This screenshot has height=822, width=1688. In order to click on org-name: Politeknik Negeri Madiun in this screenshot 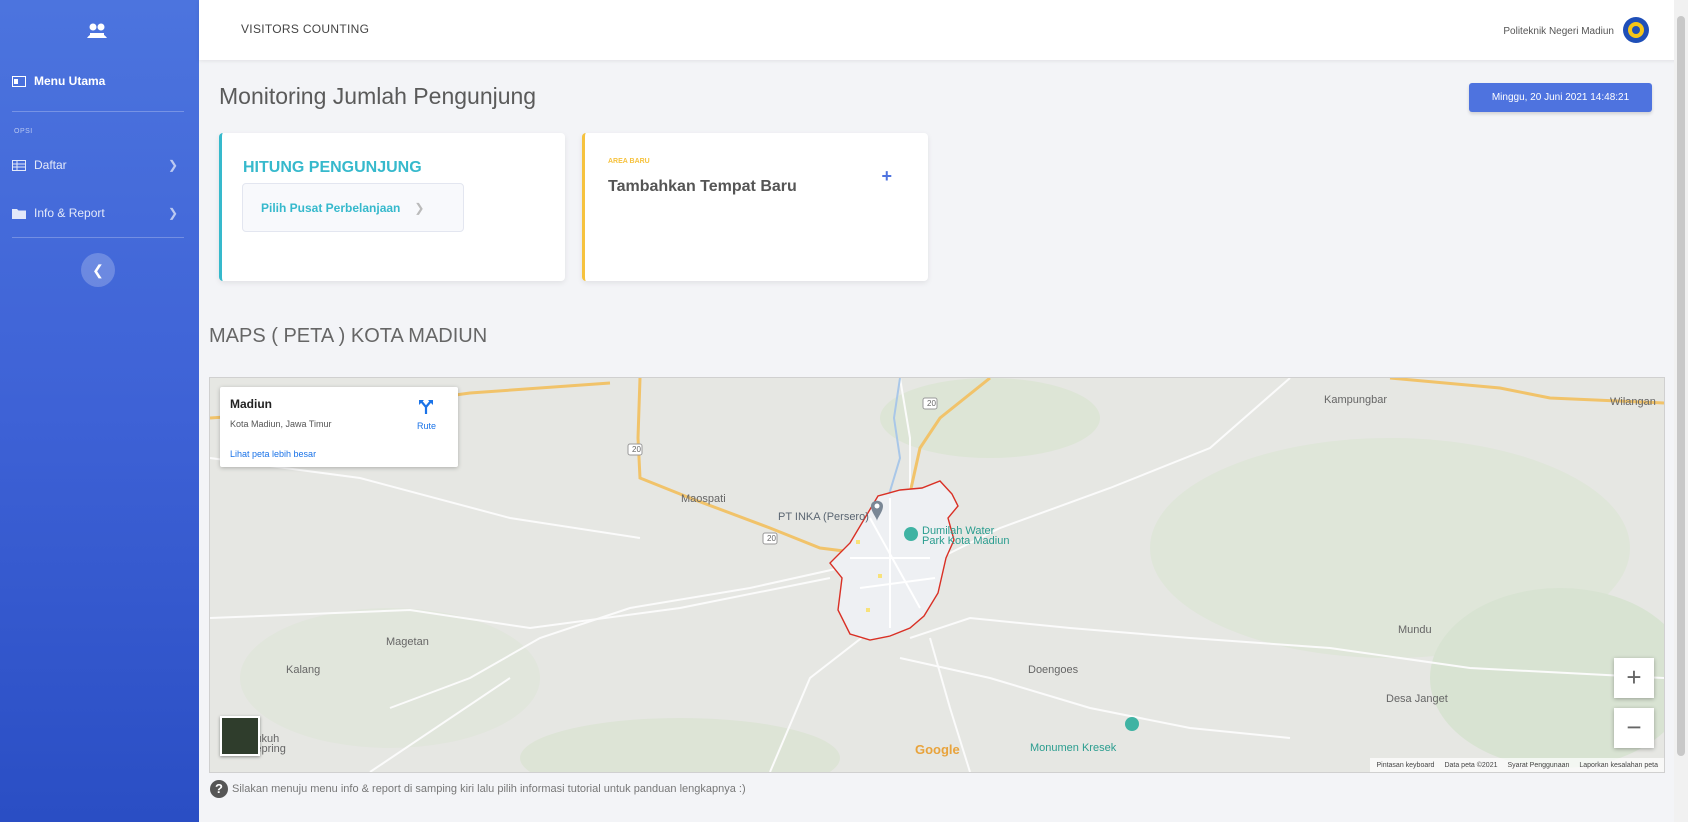, I will do `click(1558, 31)`.